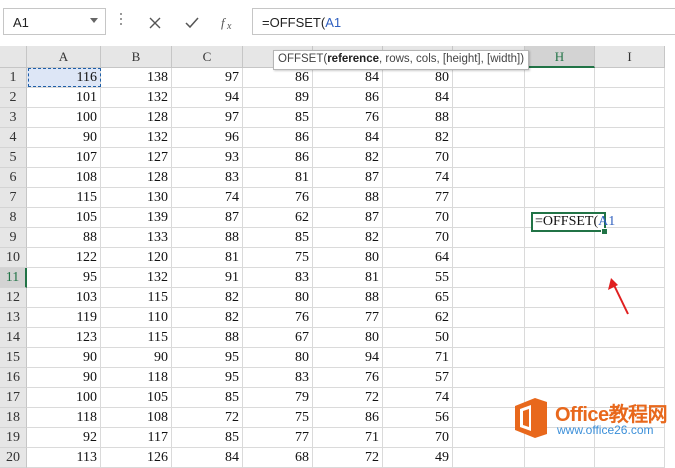 The image size is (675, 468). What do you see at coordinates (418, 378) in the screenshot?
I see `cell-f16: 57` at bounding box center [418, 378].